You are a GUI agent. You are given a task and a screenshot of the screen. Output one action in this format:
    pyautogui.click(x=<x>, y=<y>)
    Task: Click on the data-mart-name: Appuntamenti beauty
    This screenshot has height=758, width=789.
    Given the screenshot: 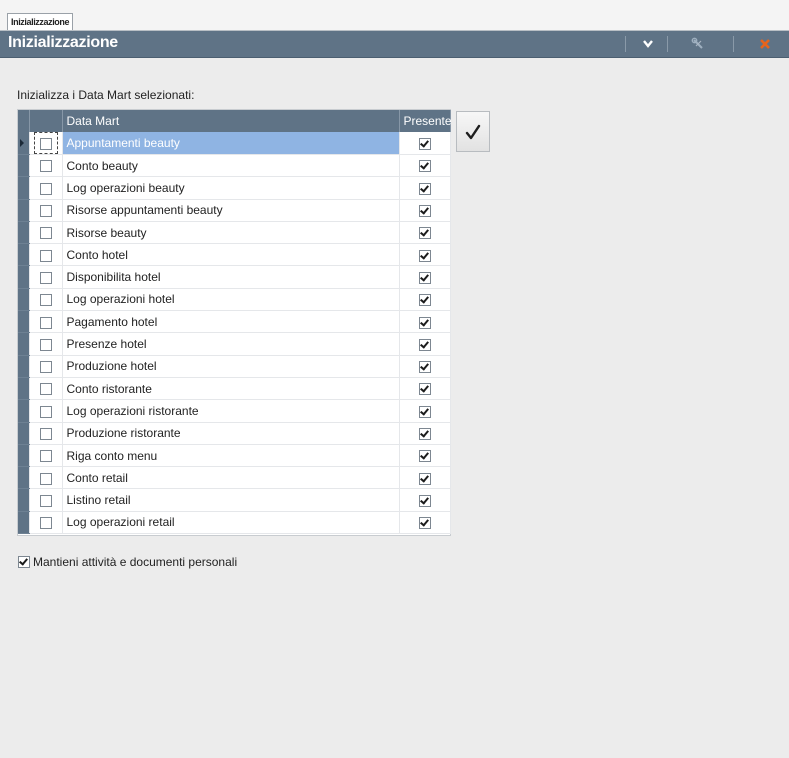 What is the action you would take?
    pyautogui.click(x=231, y=143)
    